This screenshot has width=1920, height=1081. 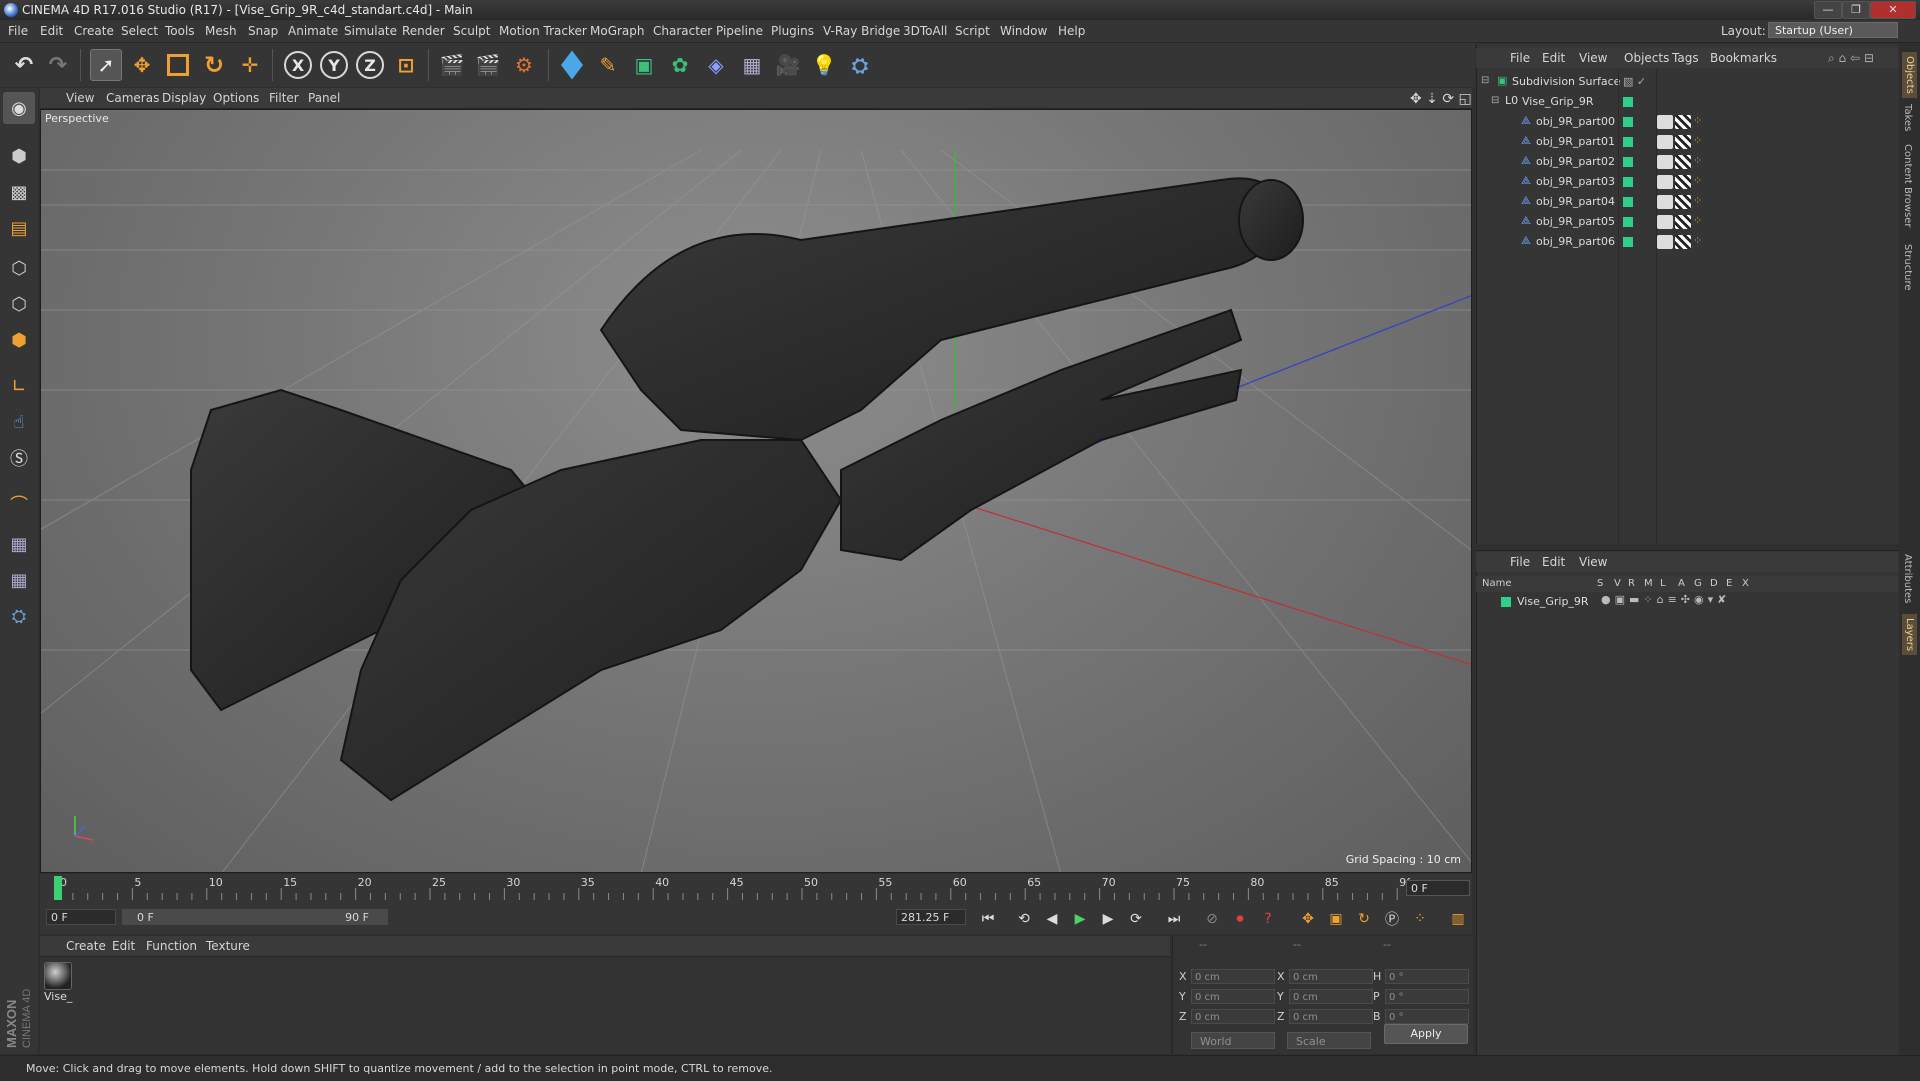 What do you see at coordinates (19, 504) in the screenshot?
I see `snap-magnet-icon: ⌒` at bounding box center [19, 504].